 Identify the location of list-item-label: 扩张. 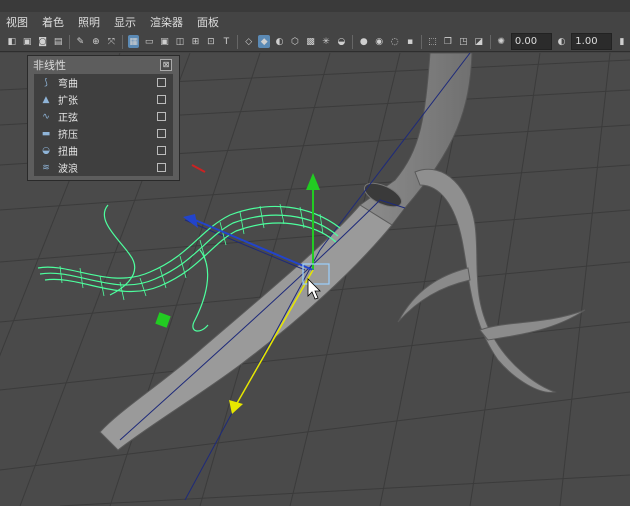
(68, 101).